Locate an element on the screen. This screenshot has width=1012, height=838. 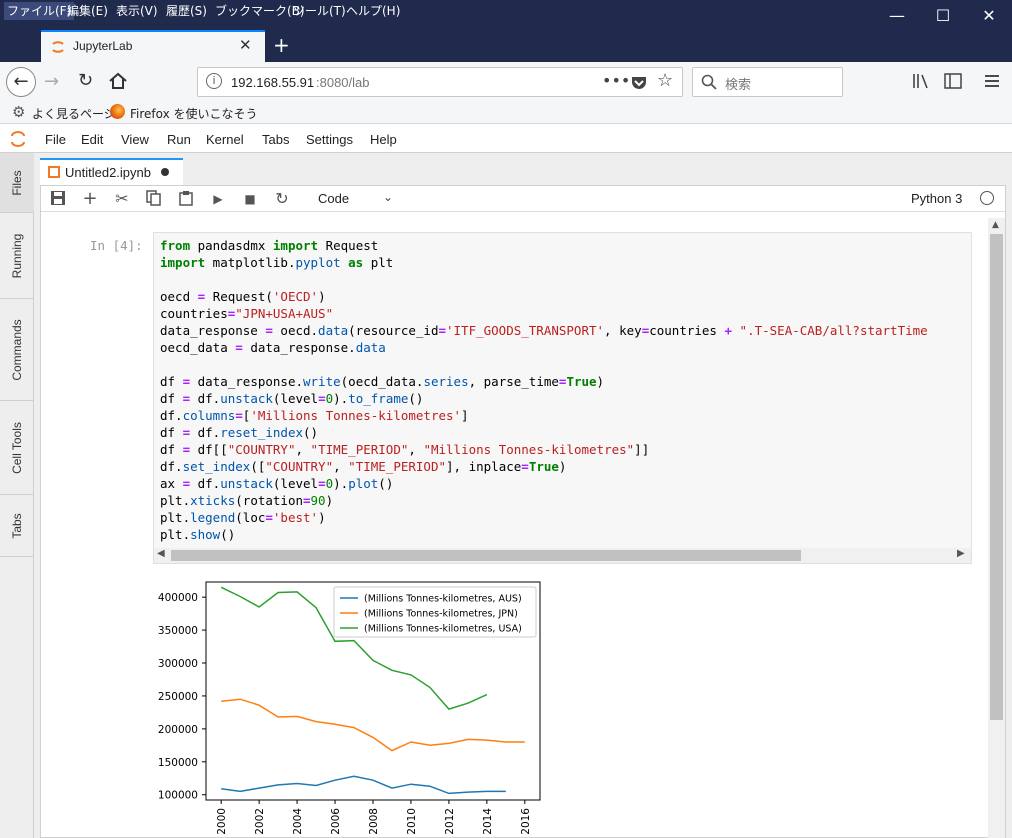
cell-prompt: In [4]: is located at coordinates (116, 245).